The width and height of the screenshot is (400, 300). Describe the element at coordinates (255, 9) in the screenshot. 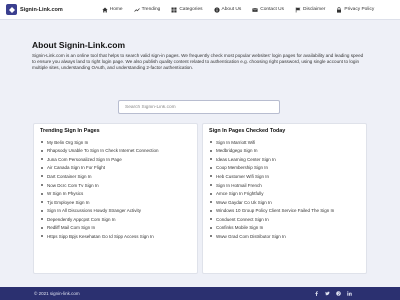

I see `mail-icon` at that location.